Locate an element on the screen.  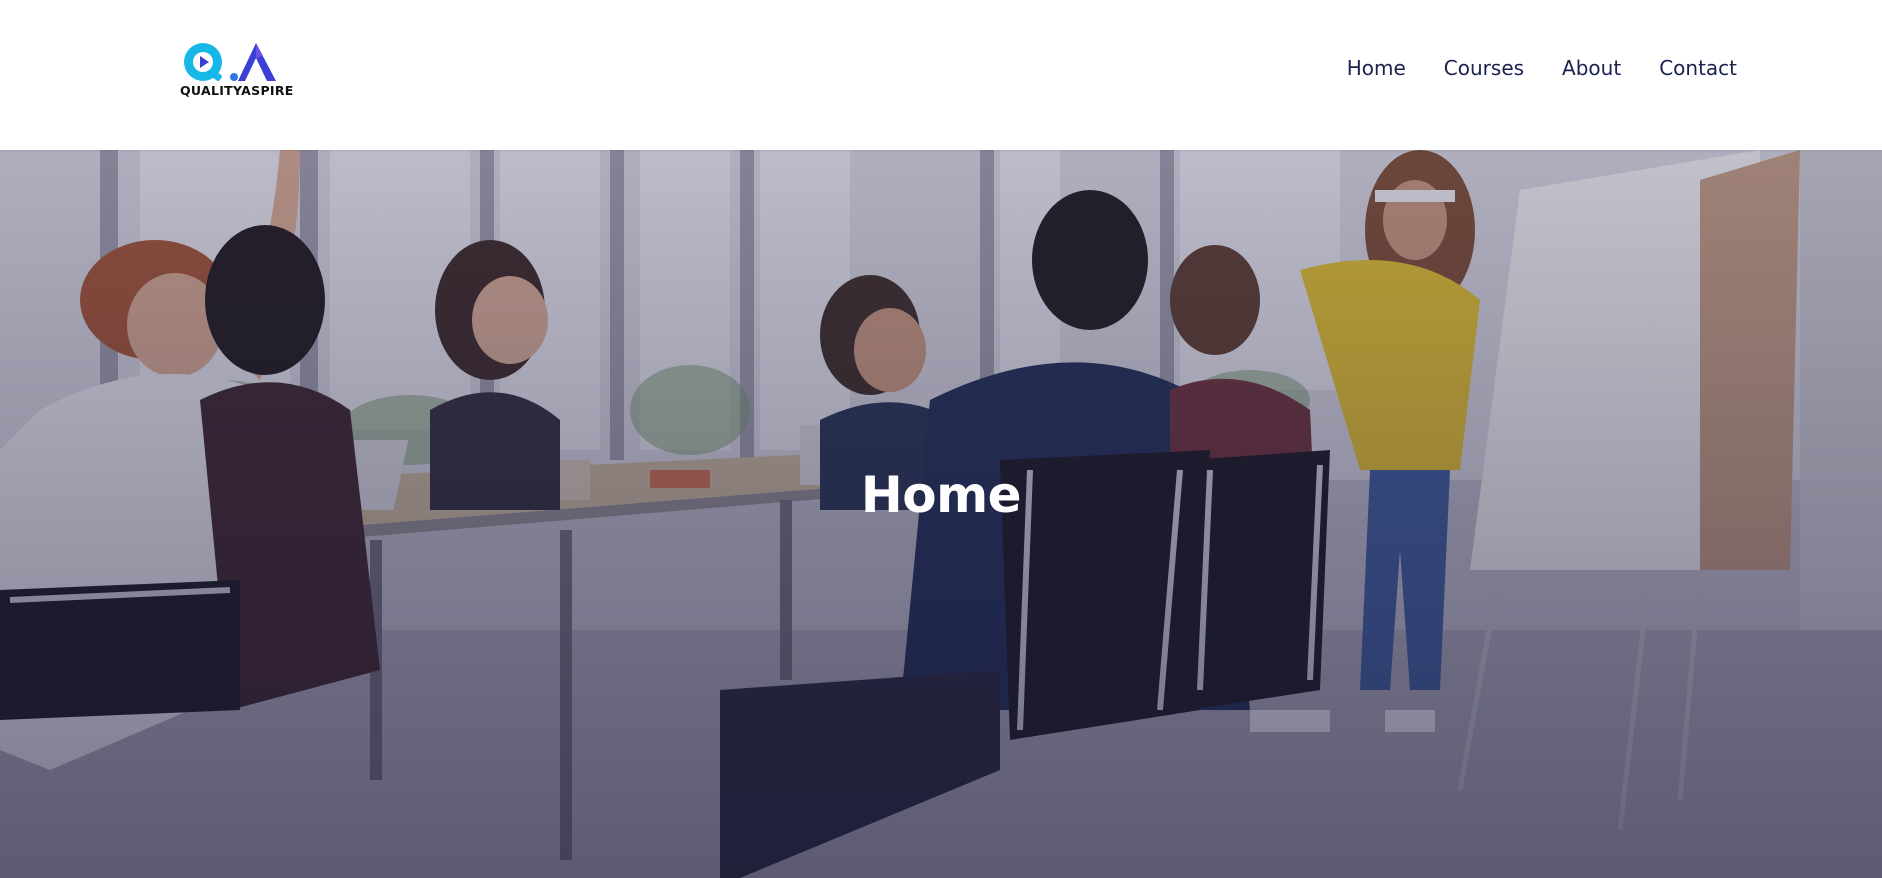
qa-logo-icon is located at coordinates (230, 62).